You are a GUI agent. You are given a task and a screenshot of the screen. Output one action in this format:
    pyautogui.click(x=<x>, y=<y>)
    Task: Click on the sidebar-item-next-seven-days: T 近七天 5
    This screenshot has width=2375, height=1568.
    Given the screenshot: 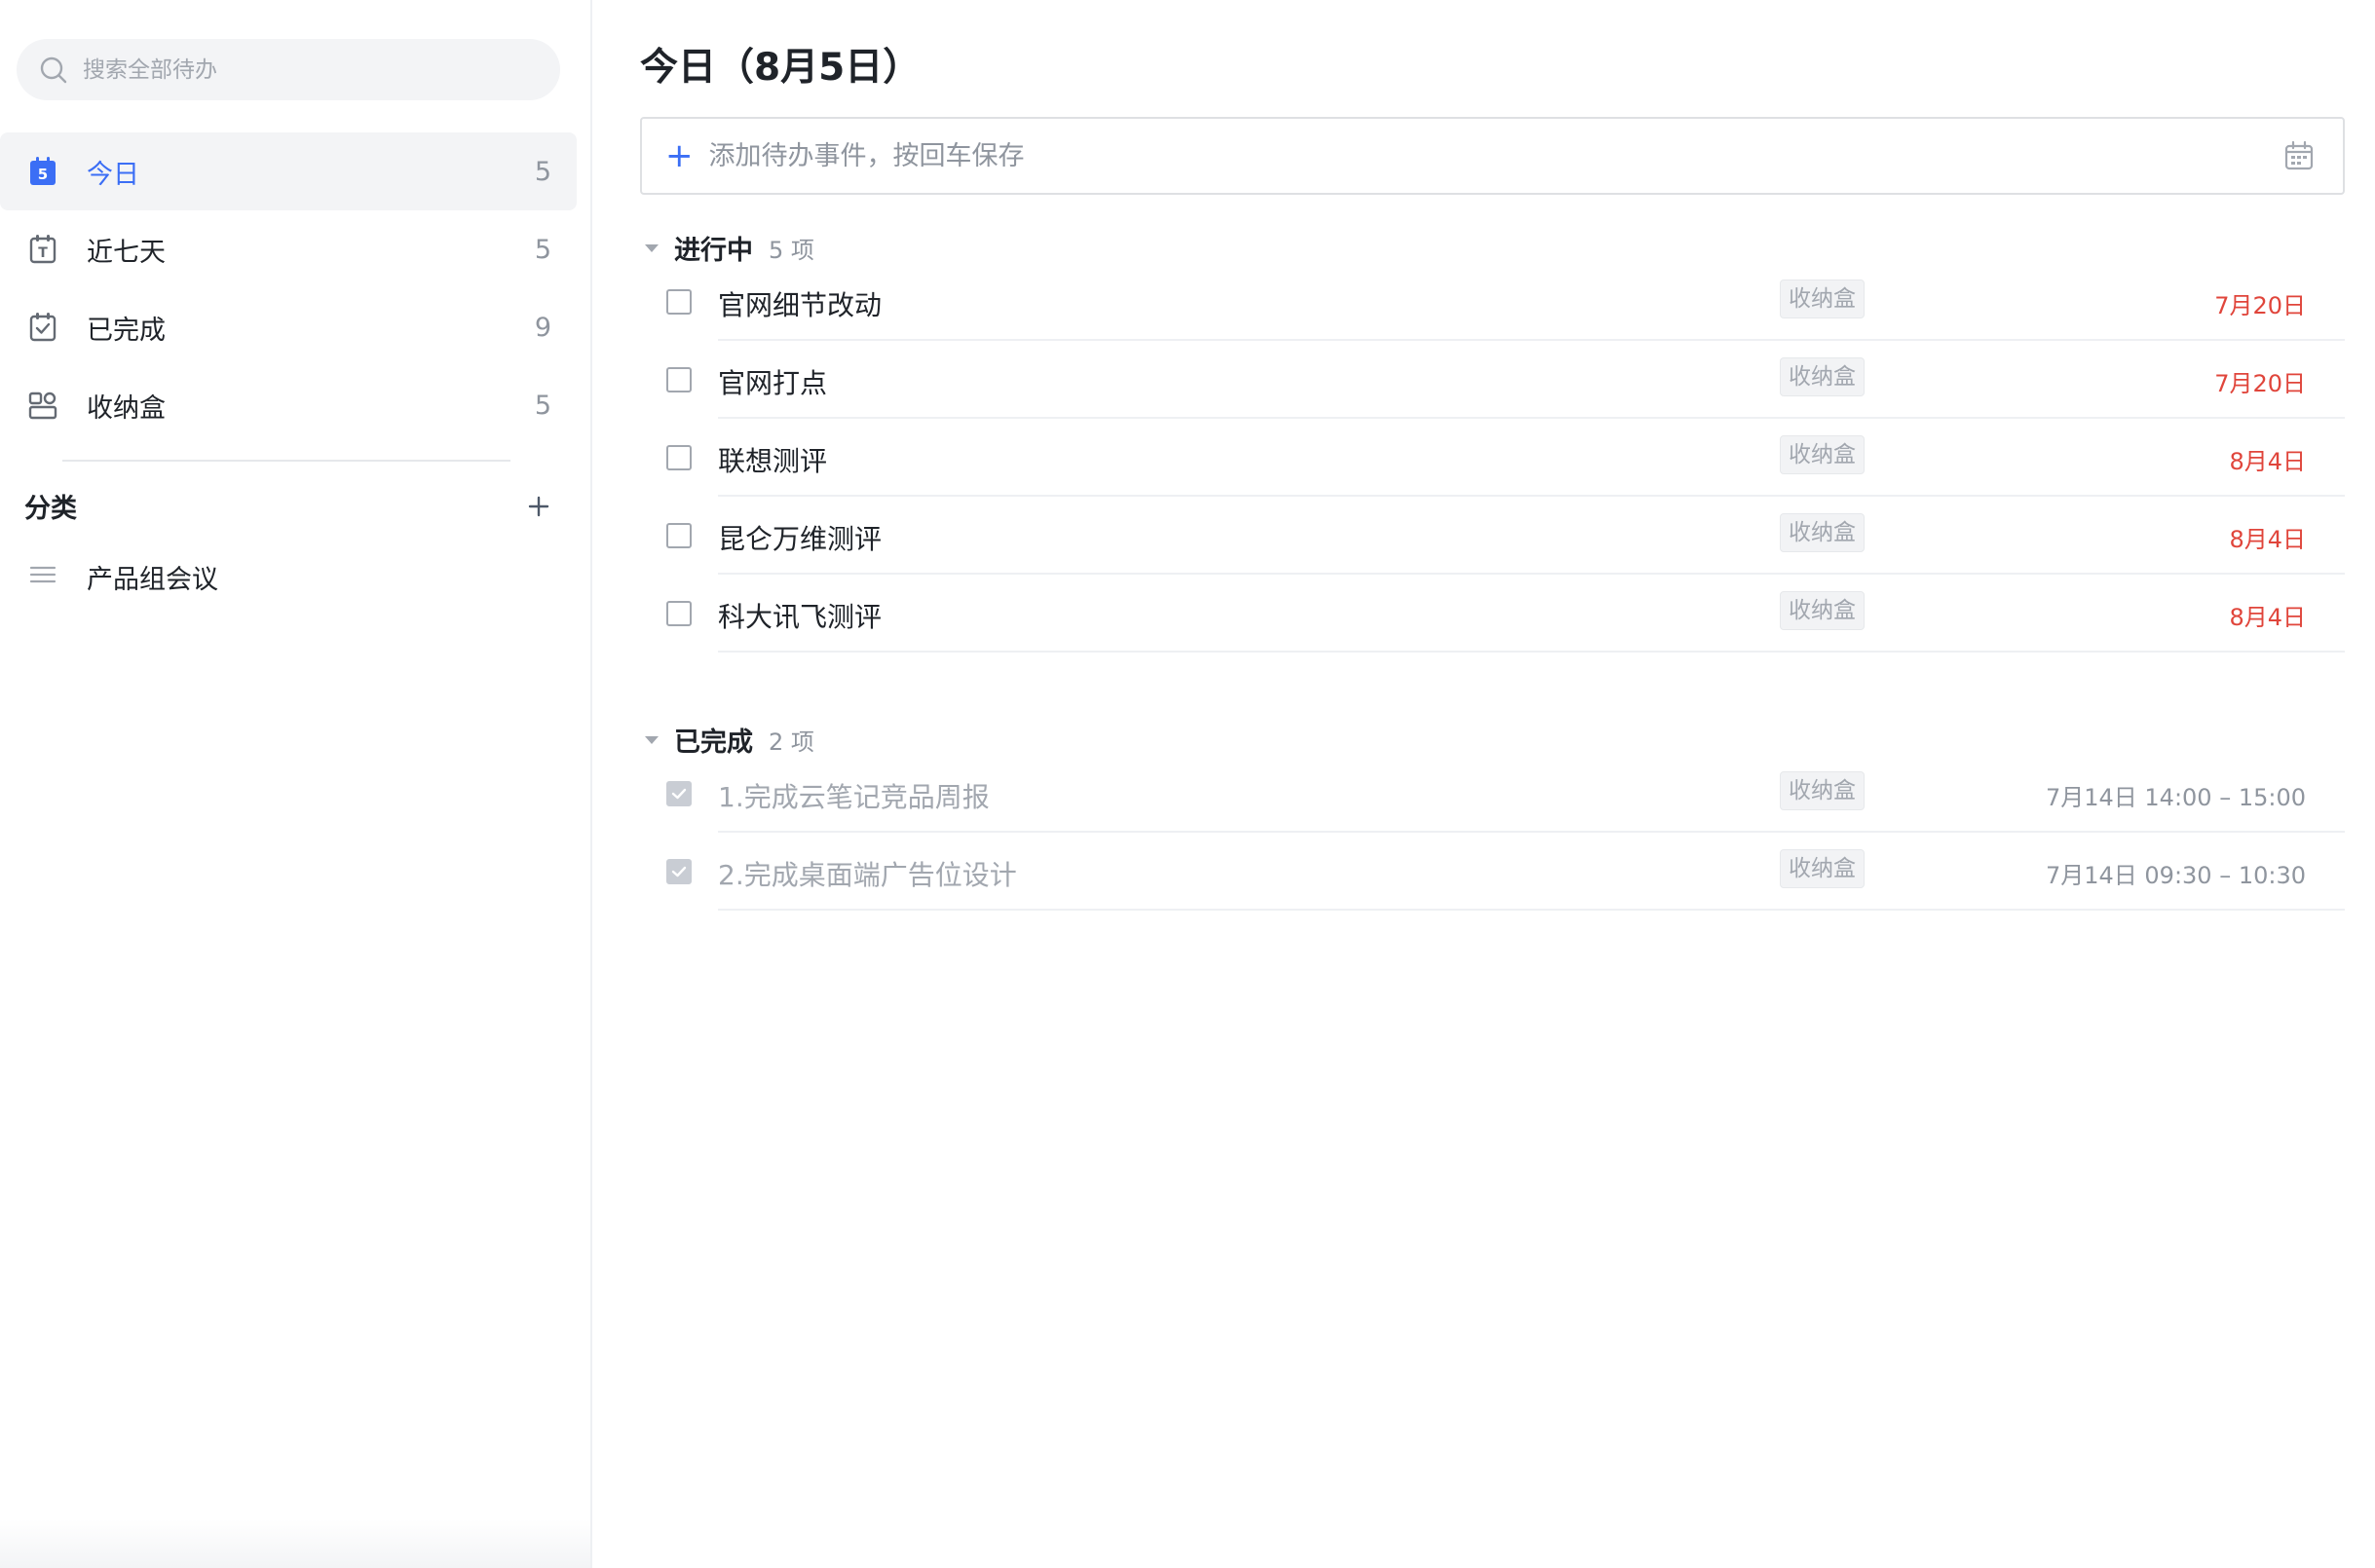 What is the action you would take?
    pyautogui.click(x=288, y=249)
    